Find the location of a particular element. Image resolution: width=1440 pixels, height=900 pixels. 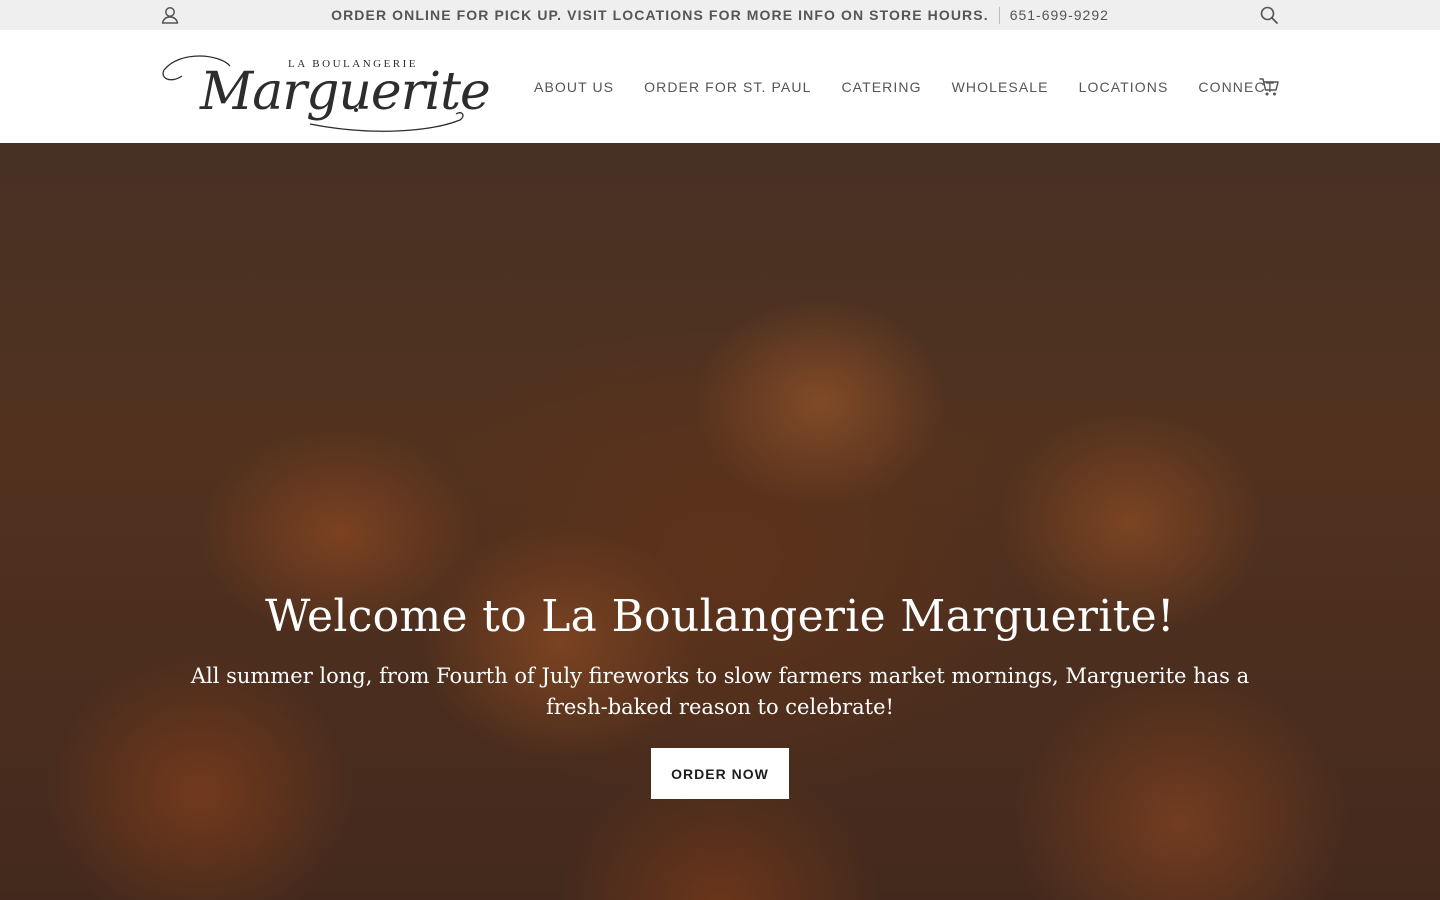

search-icon is located at coordinates (1269, 15).